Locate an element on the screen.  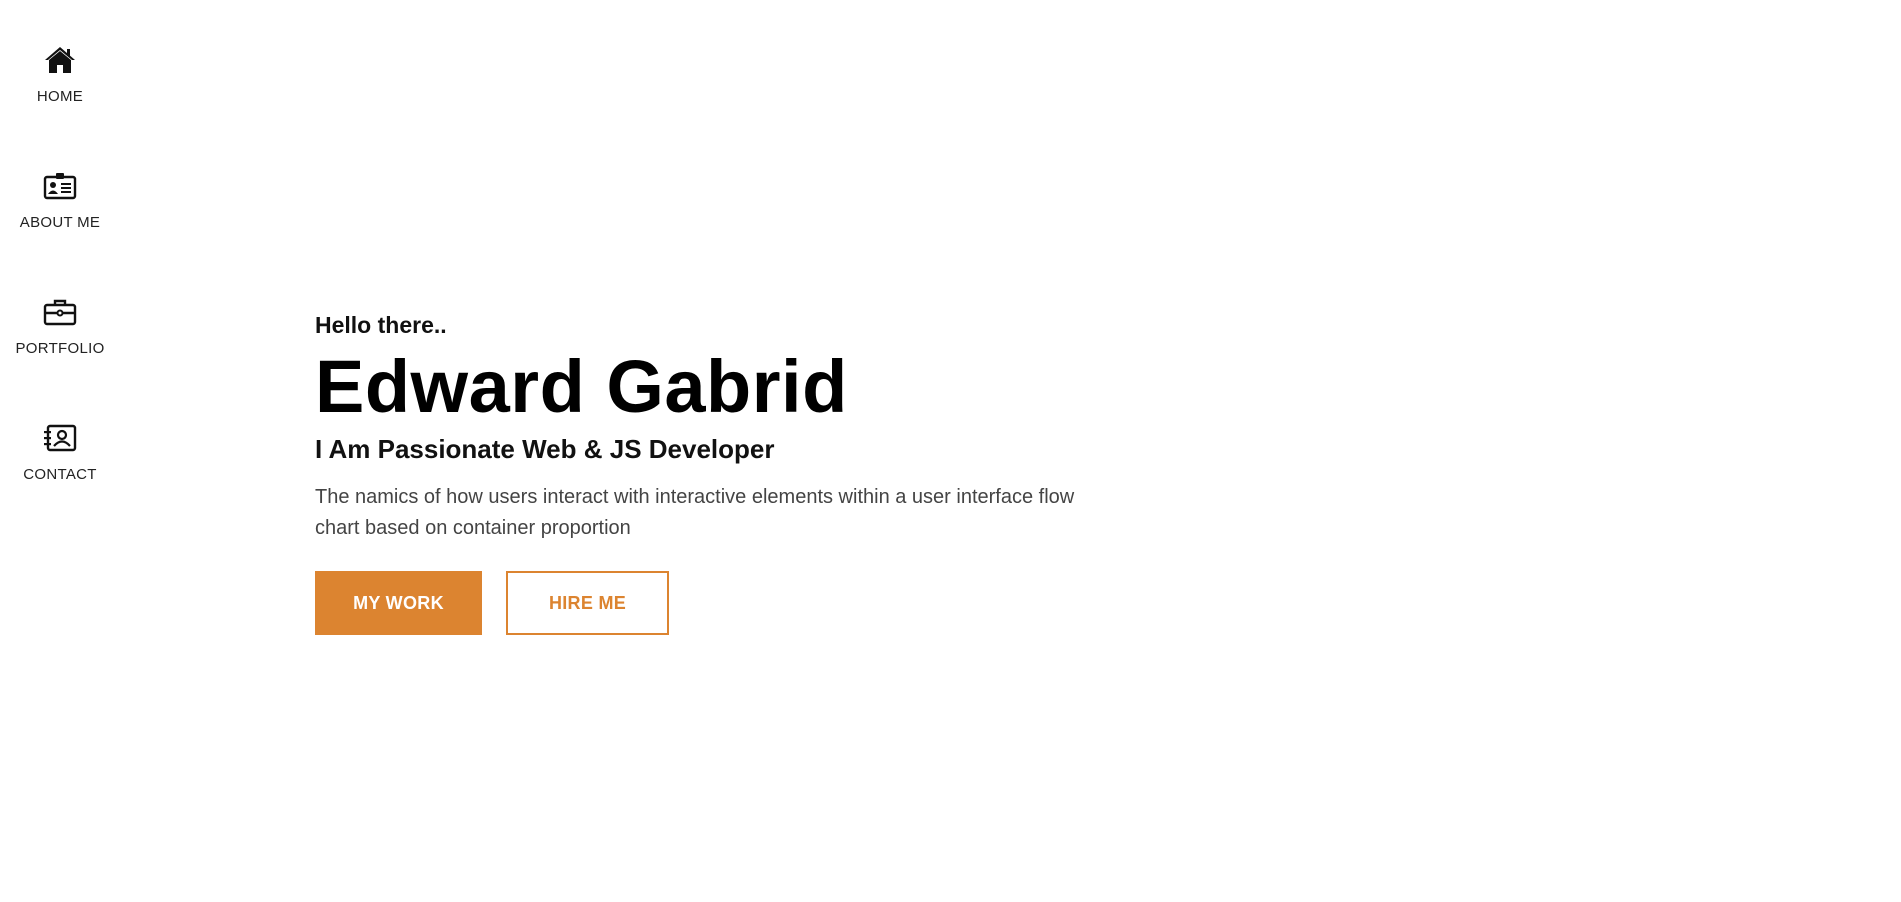
briefcase-icon is located at coordinates (60, 312).